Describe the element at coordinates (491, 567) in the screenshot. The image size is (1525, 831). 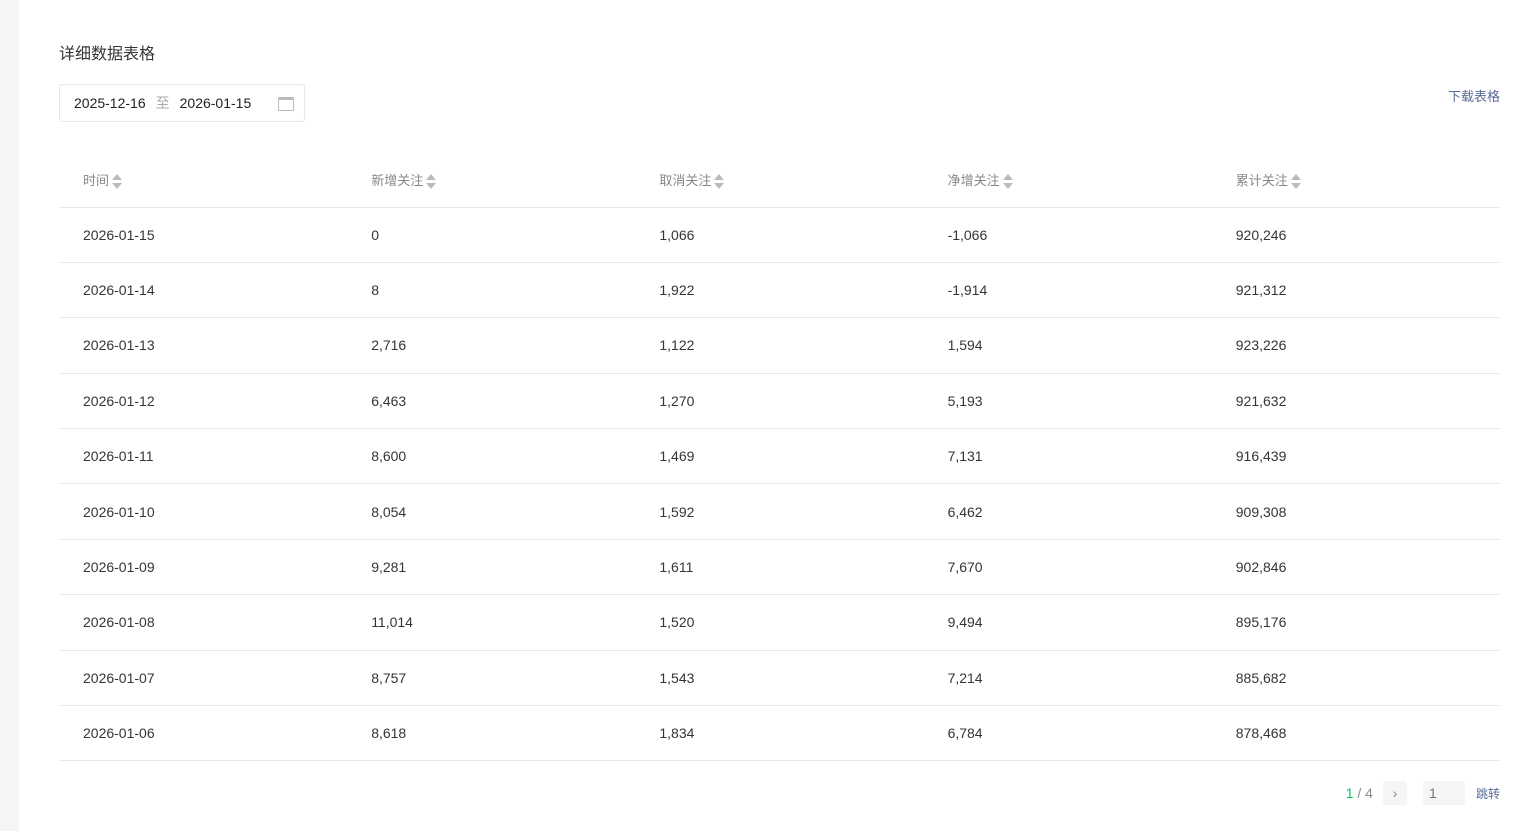
I see `table-cell: 9,281` at that location.